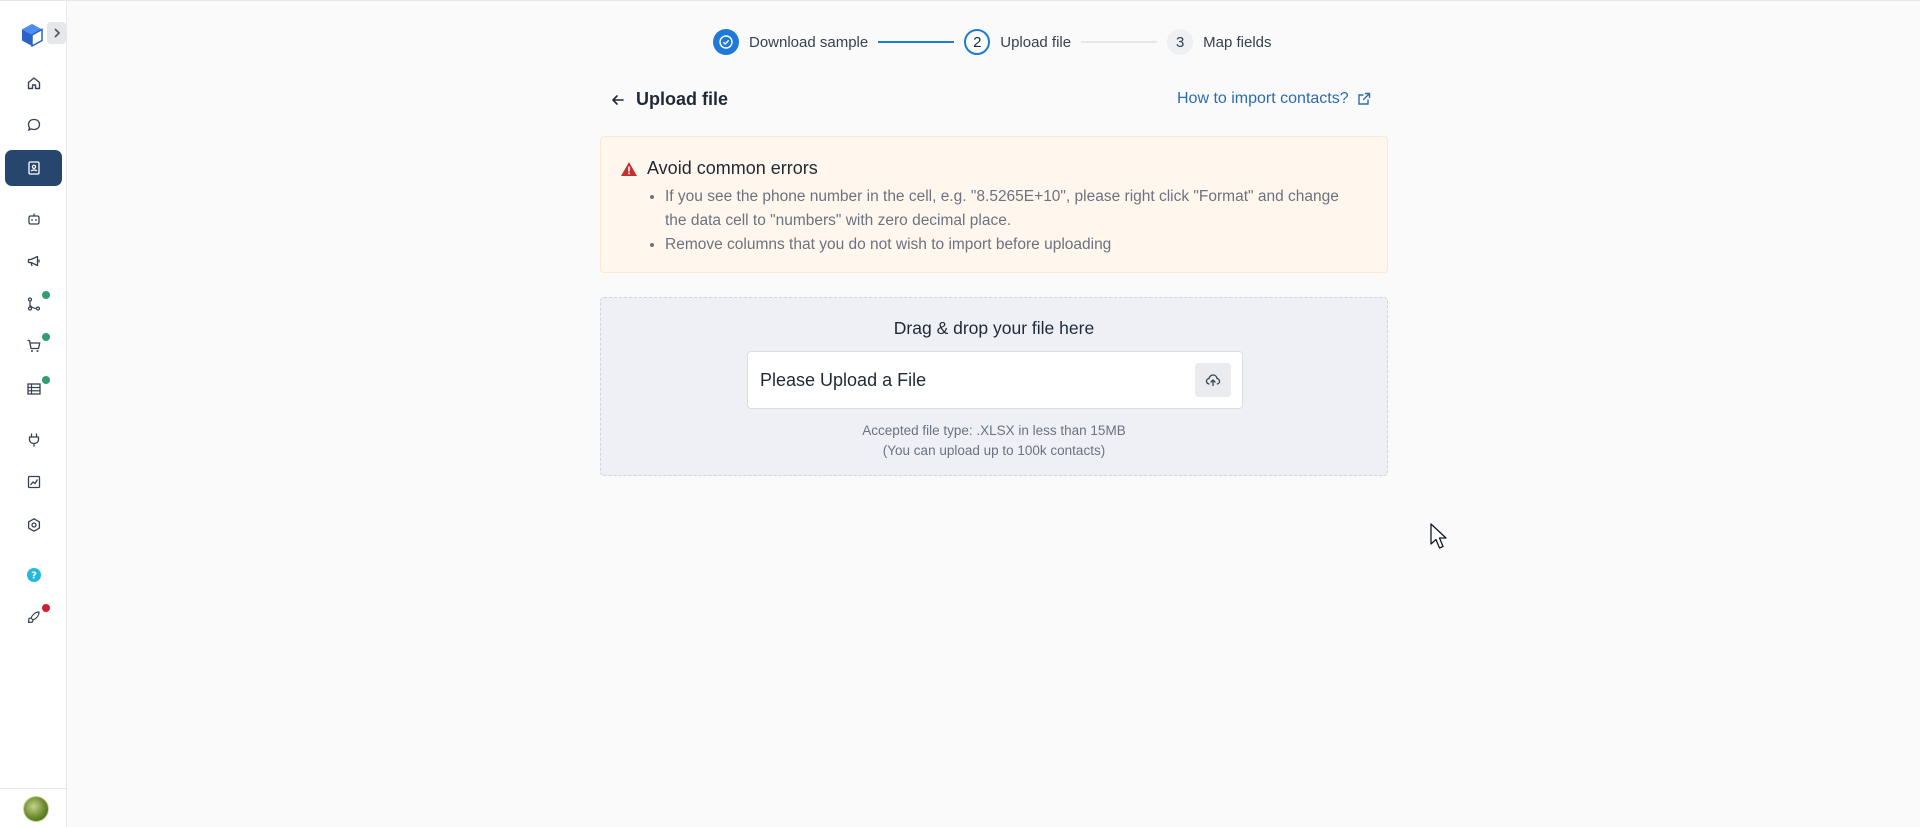  What do you see at coordinates (33, 346) in the screenshot?
I see `cart-icon` at bounding box center [33, 346].